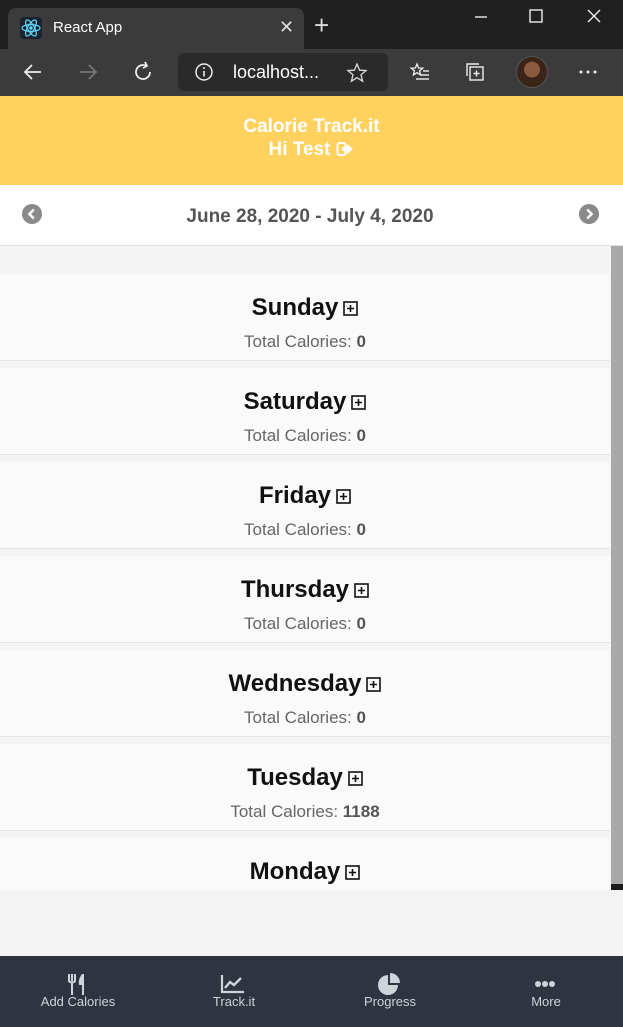 This screenshot has height=1027, width=623. I want to click on day-name: Monday, so click(295, 871).